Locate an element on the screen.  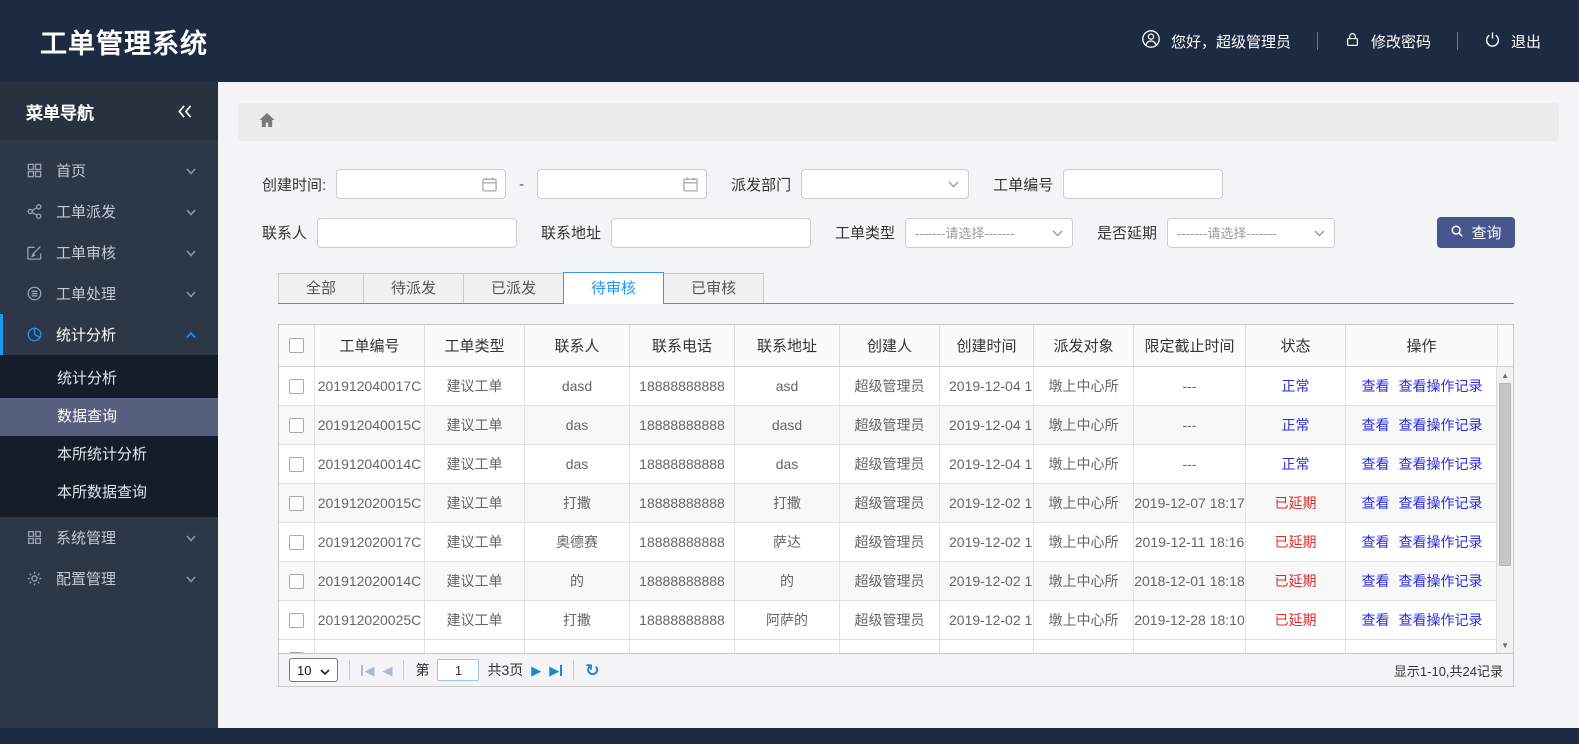
scrollbar-thumb is located at coordinates (1505, 474).